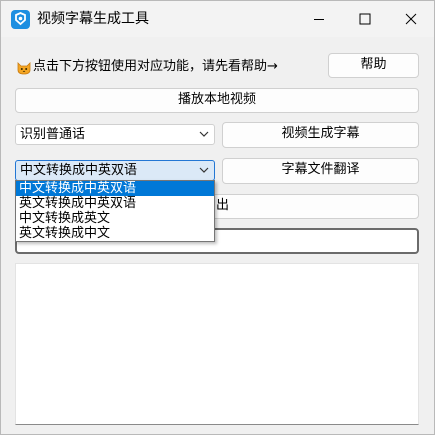 Image resolution: width=435 pixels, height=435 pixels. What do you see at coordinates (115, 203) in the screenshot?
I see `dropdown-option: 英文转换成中英双语` at bounding box center [115, 203].